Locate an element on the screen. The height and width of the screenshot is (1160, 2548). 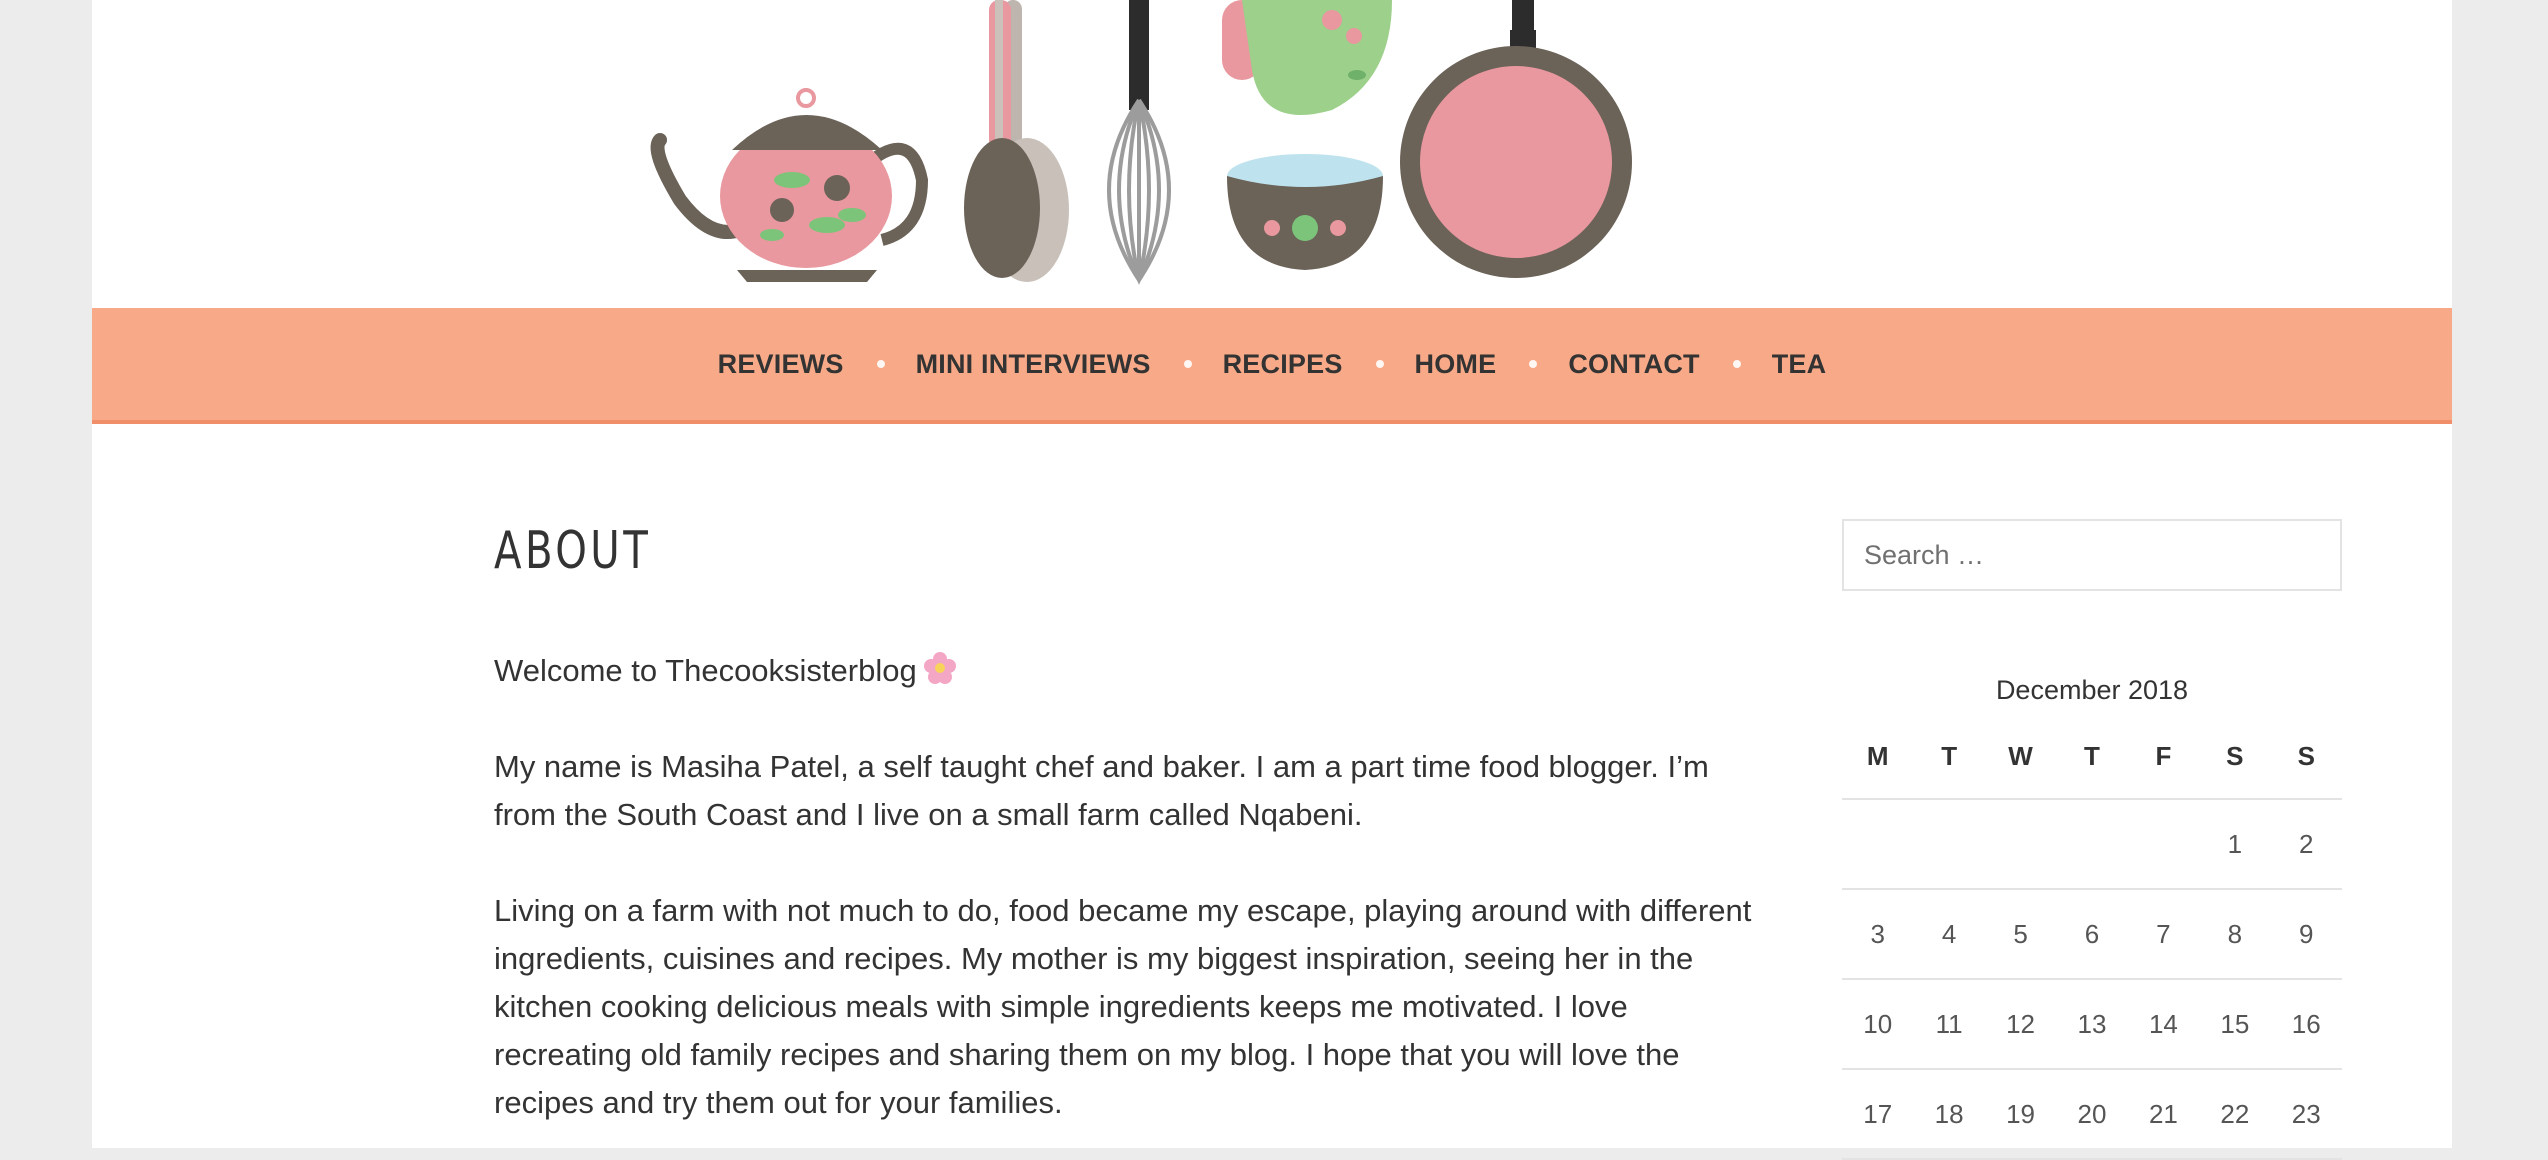
nav-item-mini-interviews: MINI INTERVIEWS is located at coordinates (1033, 364).